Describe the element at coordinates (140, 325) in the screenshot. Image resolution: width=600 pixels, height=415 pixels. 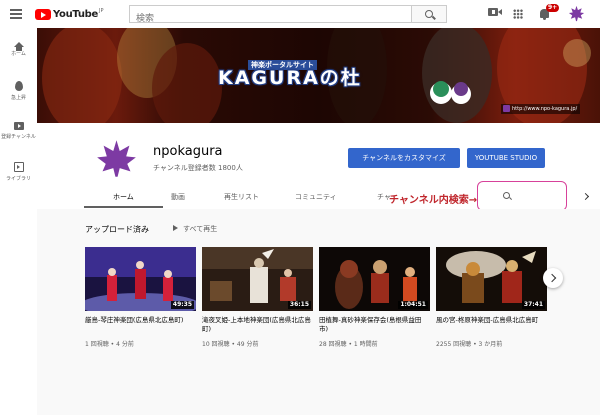
I see `video-title: 厳島-琴庄神楽団(広島県北広島町)` at that location.